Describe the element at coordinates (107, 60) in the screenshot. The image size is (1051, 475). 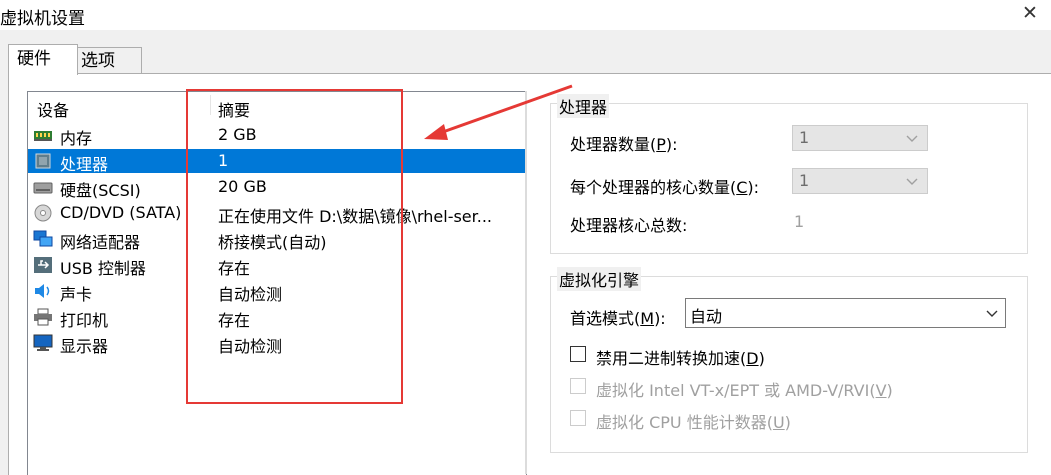
I see `tab-options: 选项` at that location.